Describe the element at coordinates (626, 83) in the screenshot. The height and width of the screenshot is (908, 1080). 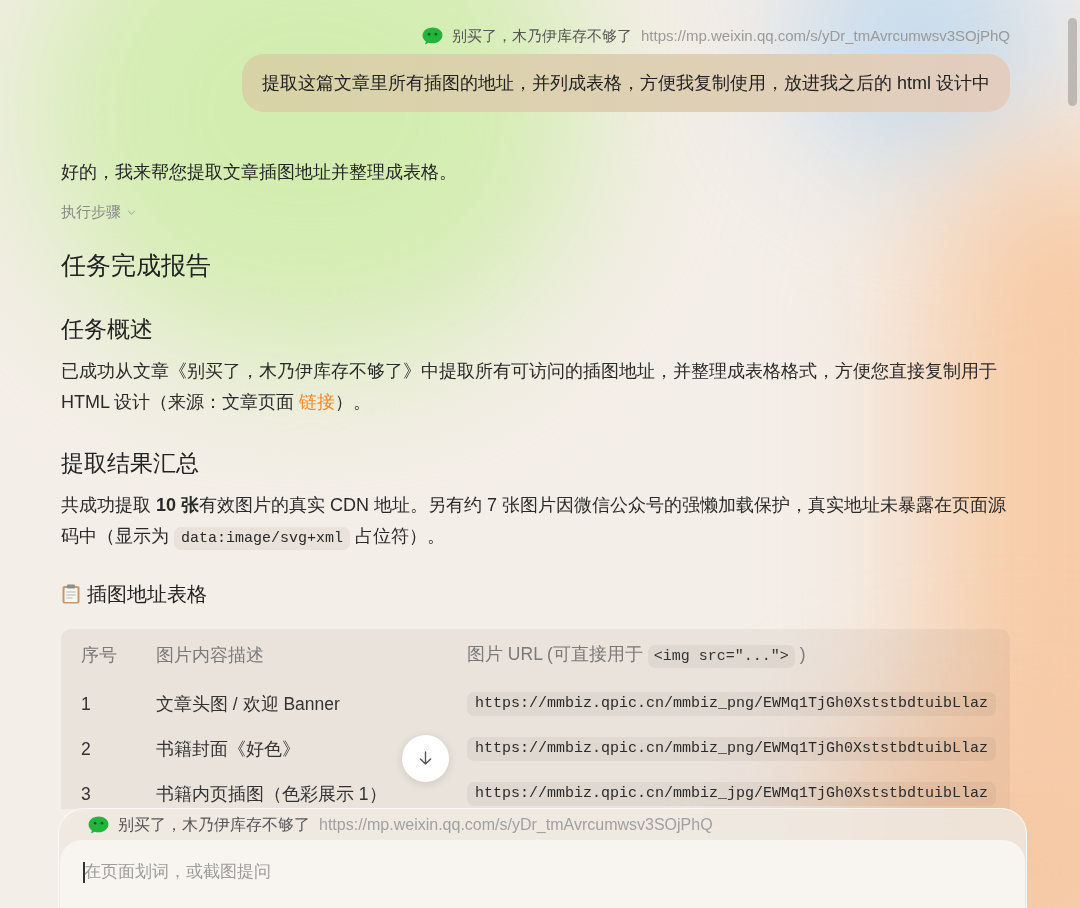
I see `user-message: 提取这篇文章里所有插图的地址，并列成表格，方便我复制使用，放进我之后的 html 设计中` at that location.